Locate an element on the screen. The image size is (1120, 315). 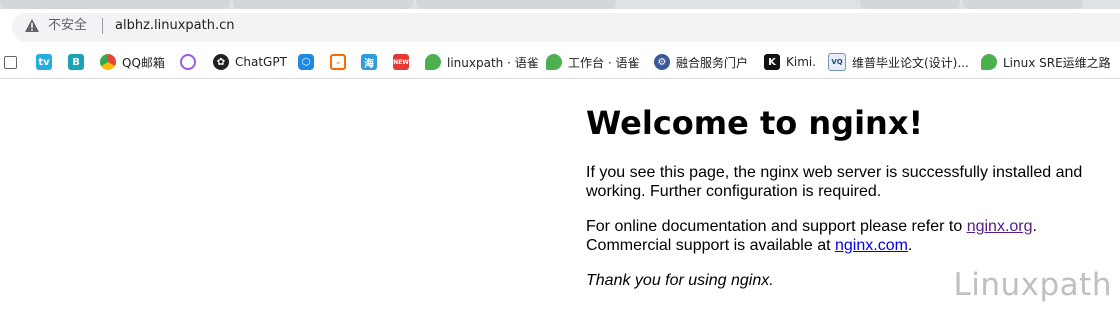
bookmark-item: K Kimi. is located at coordinates (790, 62).